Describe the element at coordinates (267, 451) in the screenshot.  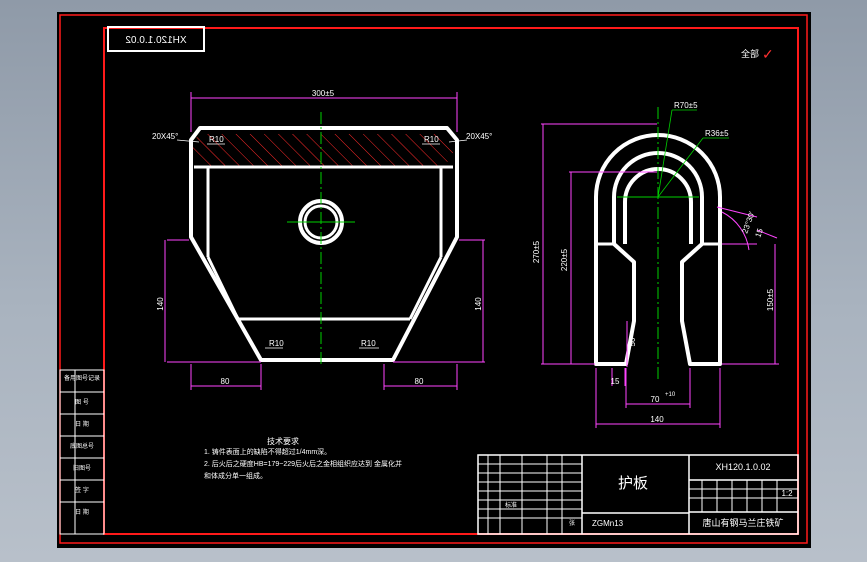
I see `notes-line1: 1. 铸件表面上的缺陷不得超过1/4mm深。` at that location.